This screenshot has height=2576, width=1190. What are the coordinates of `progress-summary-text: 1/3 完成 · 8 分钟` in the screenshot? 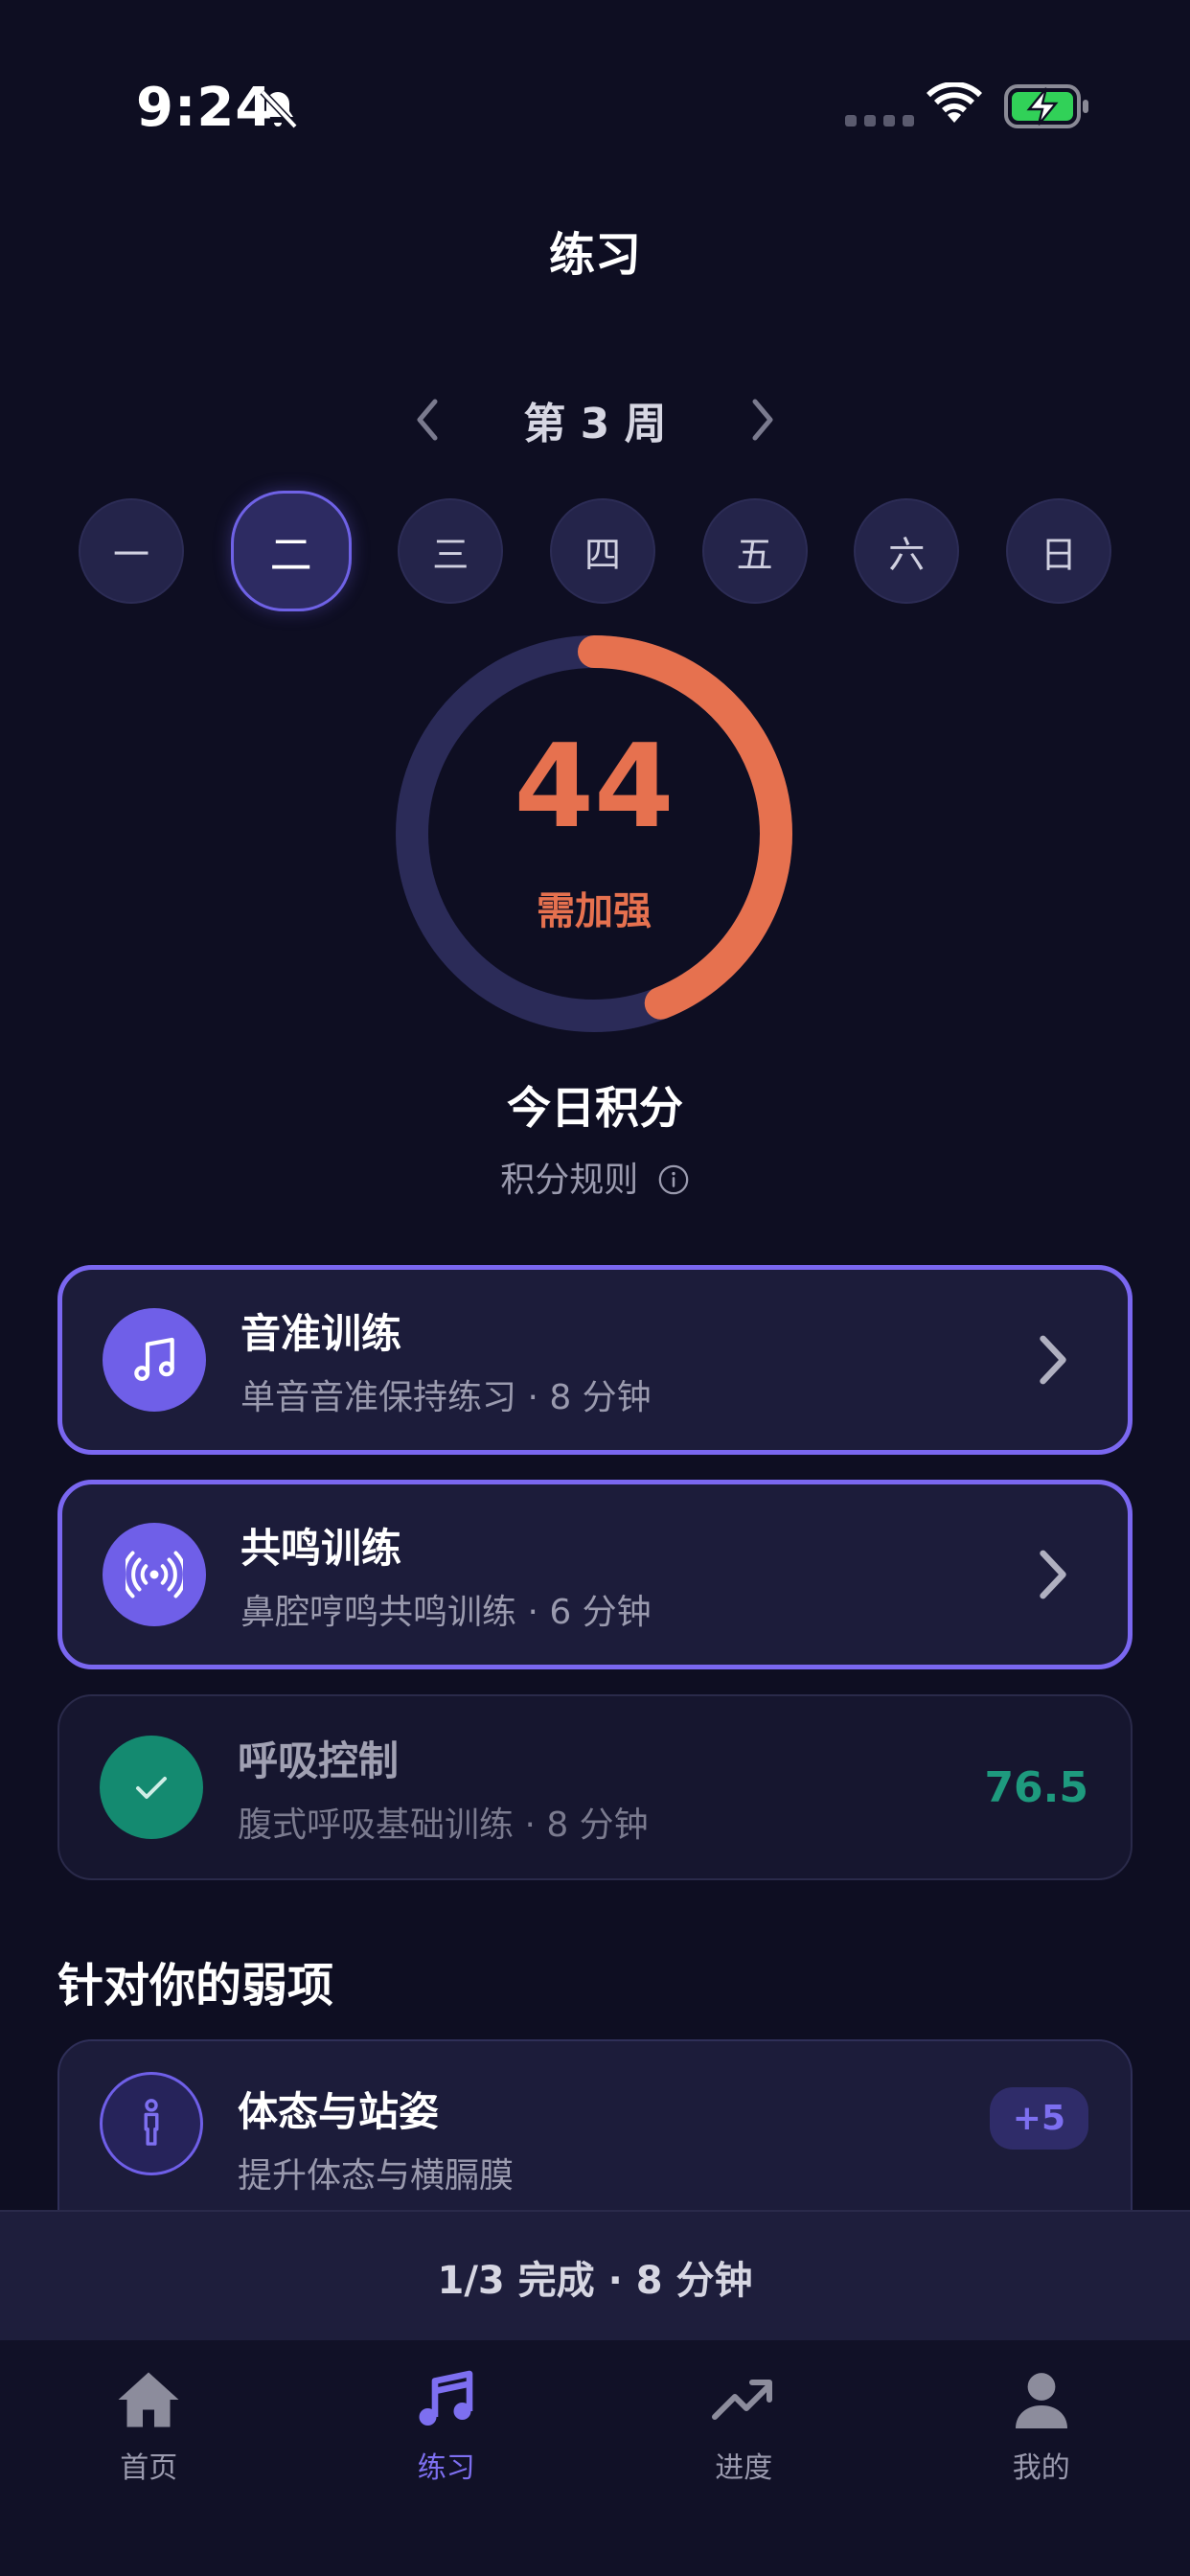 It's located at (595, 2281).